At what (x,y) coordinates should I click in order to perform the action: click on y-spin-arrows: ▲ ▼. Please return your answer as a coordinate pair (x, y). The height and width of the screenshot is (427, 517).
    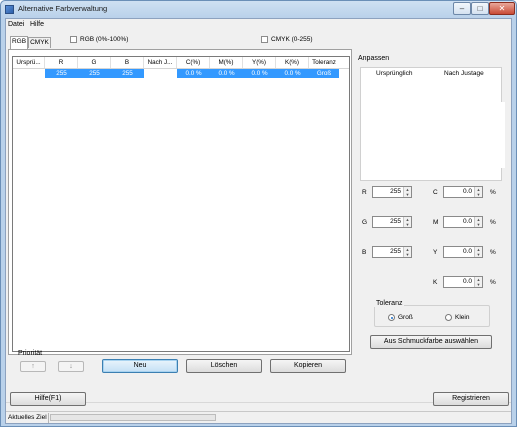
    Looking at the image, I should click on (478, 252).